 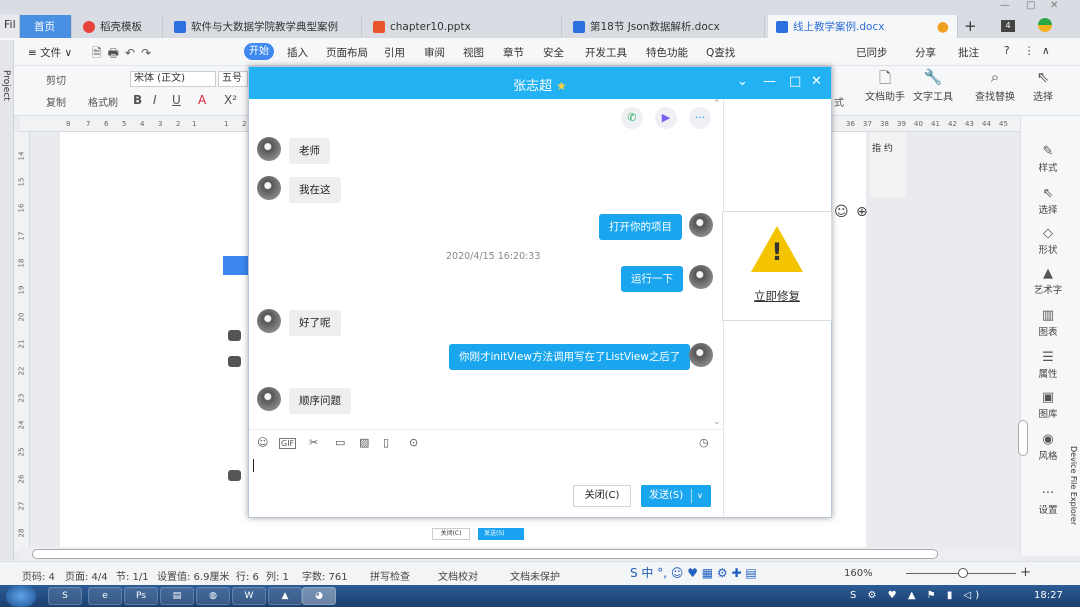 I want to click on taskbar-qq: ◕, so click(x=319, y=596).